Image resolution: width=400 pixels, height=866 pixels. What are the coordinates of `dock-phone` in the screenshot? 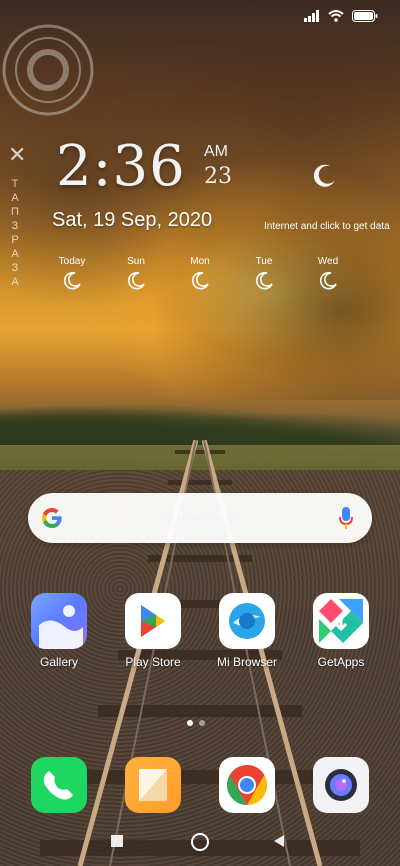 It's located at (59, 785).